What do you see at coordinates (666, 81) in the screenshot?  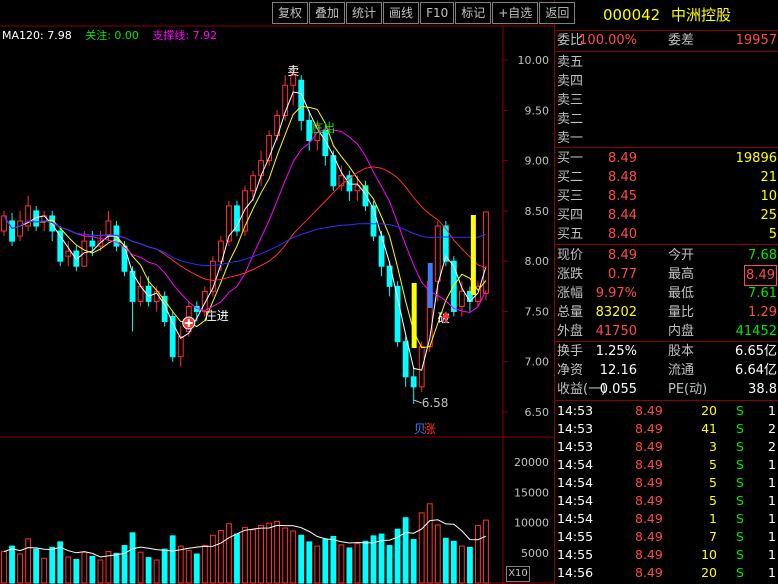 I see `sell-level-row: 卖四` at bounding box center [666, 81].